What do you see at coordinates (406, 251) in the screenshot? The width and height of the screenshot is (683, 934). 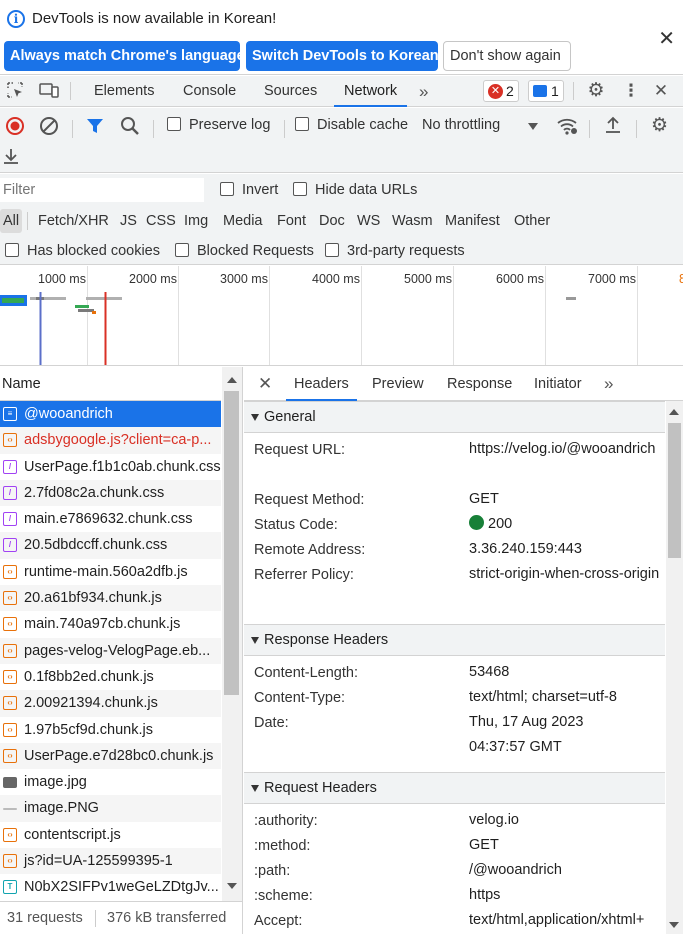 I see `third-party-label: 3rd-party requests` at bounding box center [406, 251].